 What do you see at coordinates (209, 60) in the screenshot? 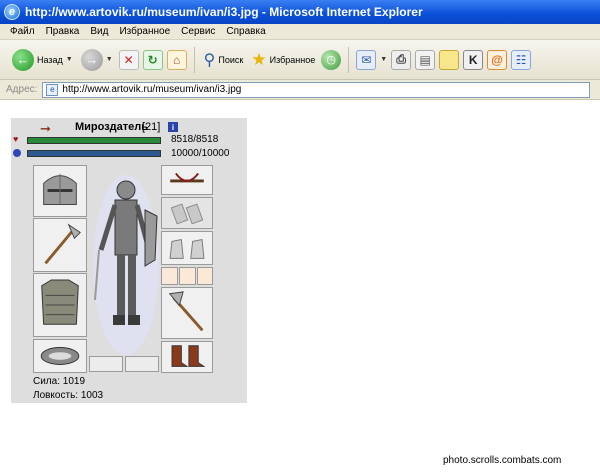
I see `magnifier-icon: ⚲` at bounding box center [209, 60].